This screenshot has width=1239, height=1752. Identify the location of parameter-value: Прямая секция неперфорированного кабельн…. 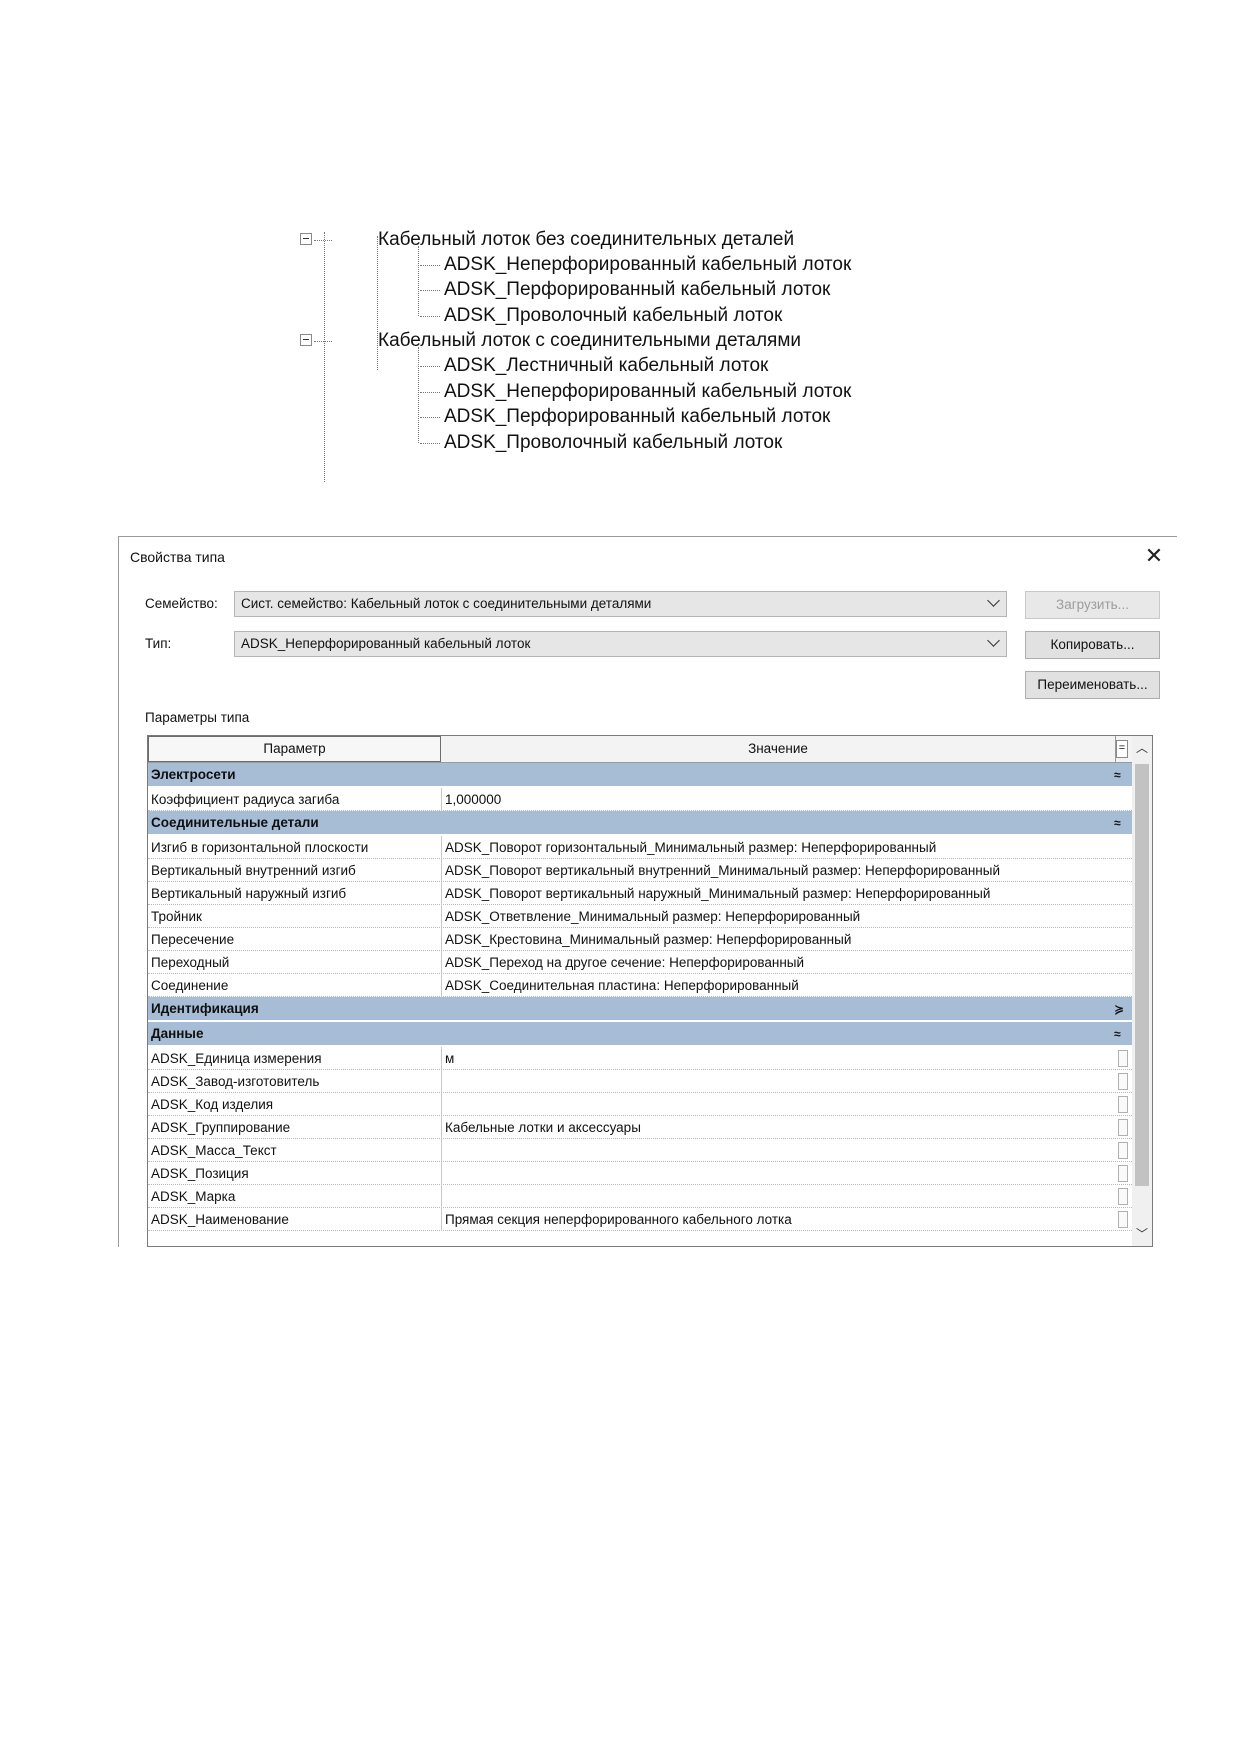
(745, 1219).